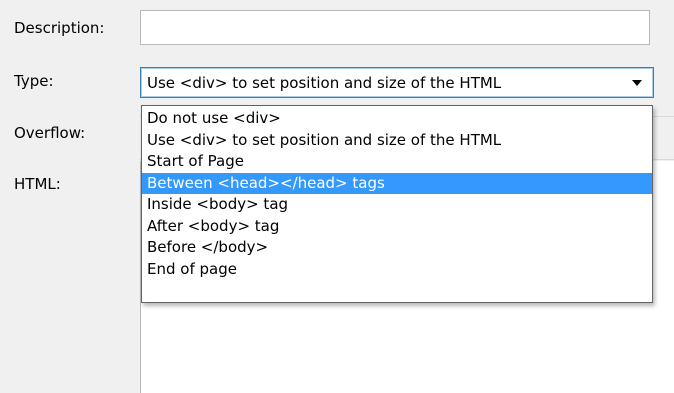 The image size is (674, 393). What do you see at coordinates (397, 227) in the screenshot?
I see `type-option-after-body: After <body> tag` at bounding box center [397, 227].